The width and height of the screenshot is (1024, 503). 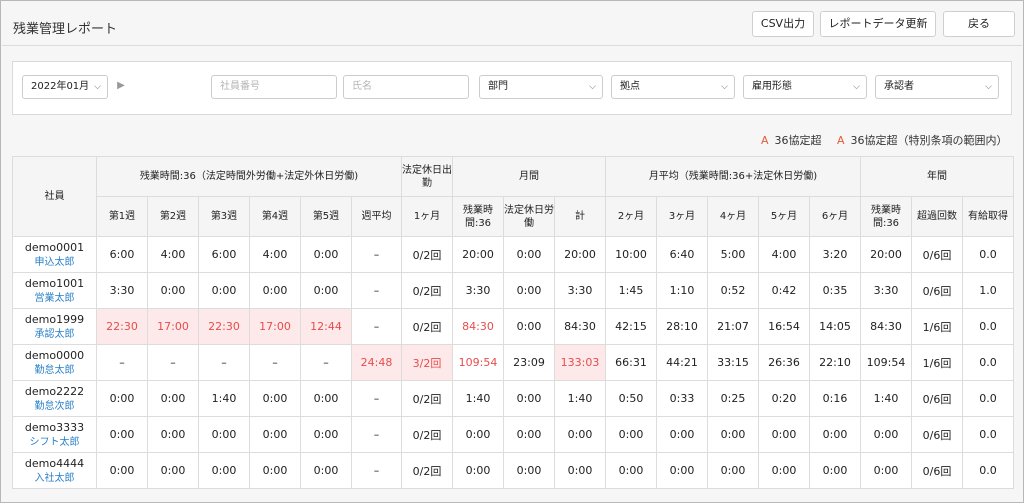 What do you see at coordinates (783, 24) in the screenshot?
I see `csv-export-button: CSV出力` at bounding box center [783, 24].